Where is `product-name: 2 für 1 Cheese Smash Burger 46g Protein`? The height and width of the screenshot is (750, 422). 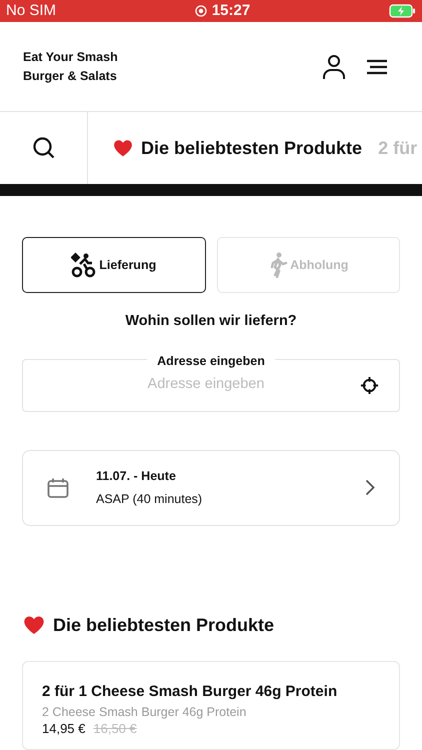 product-name: 2 für 1 Cheese Smash Burger 46g Protein is located at coordinates (190, 692).